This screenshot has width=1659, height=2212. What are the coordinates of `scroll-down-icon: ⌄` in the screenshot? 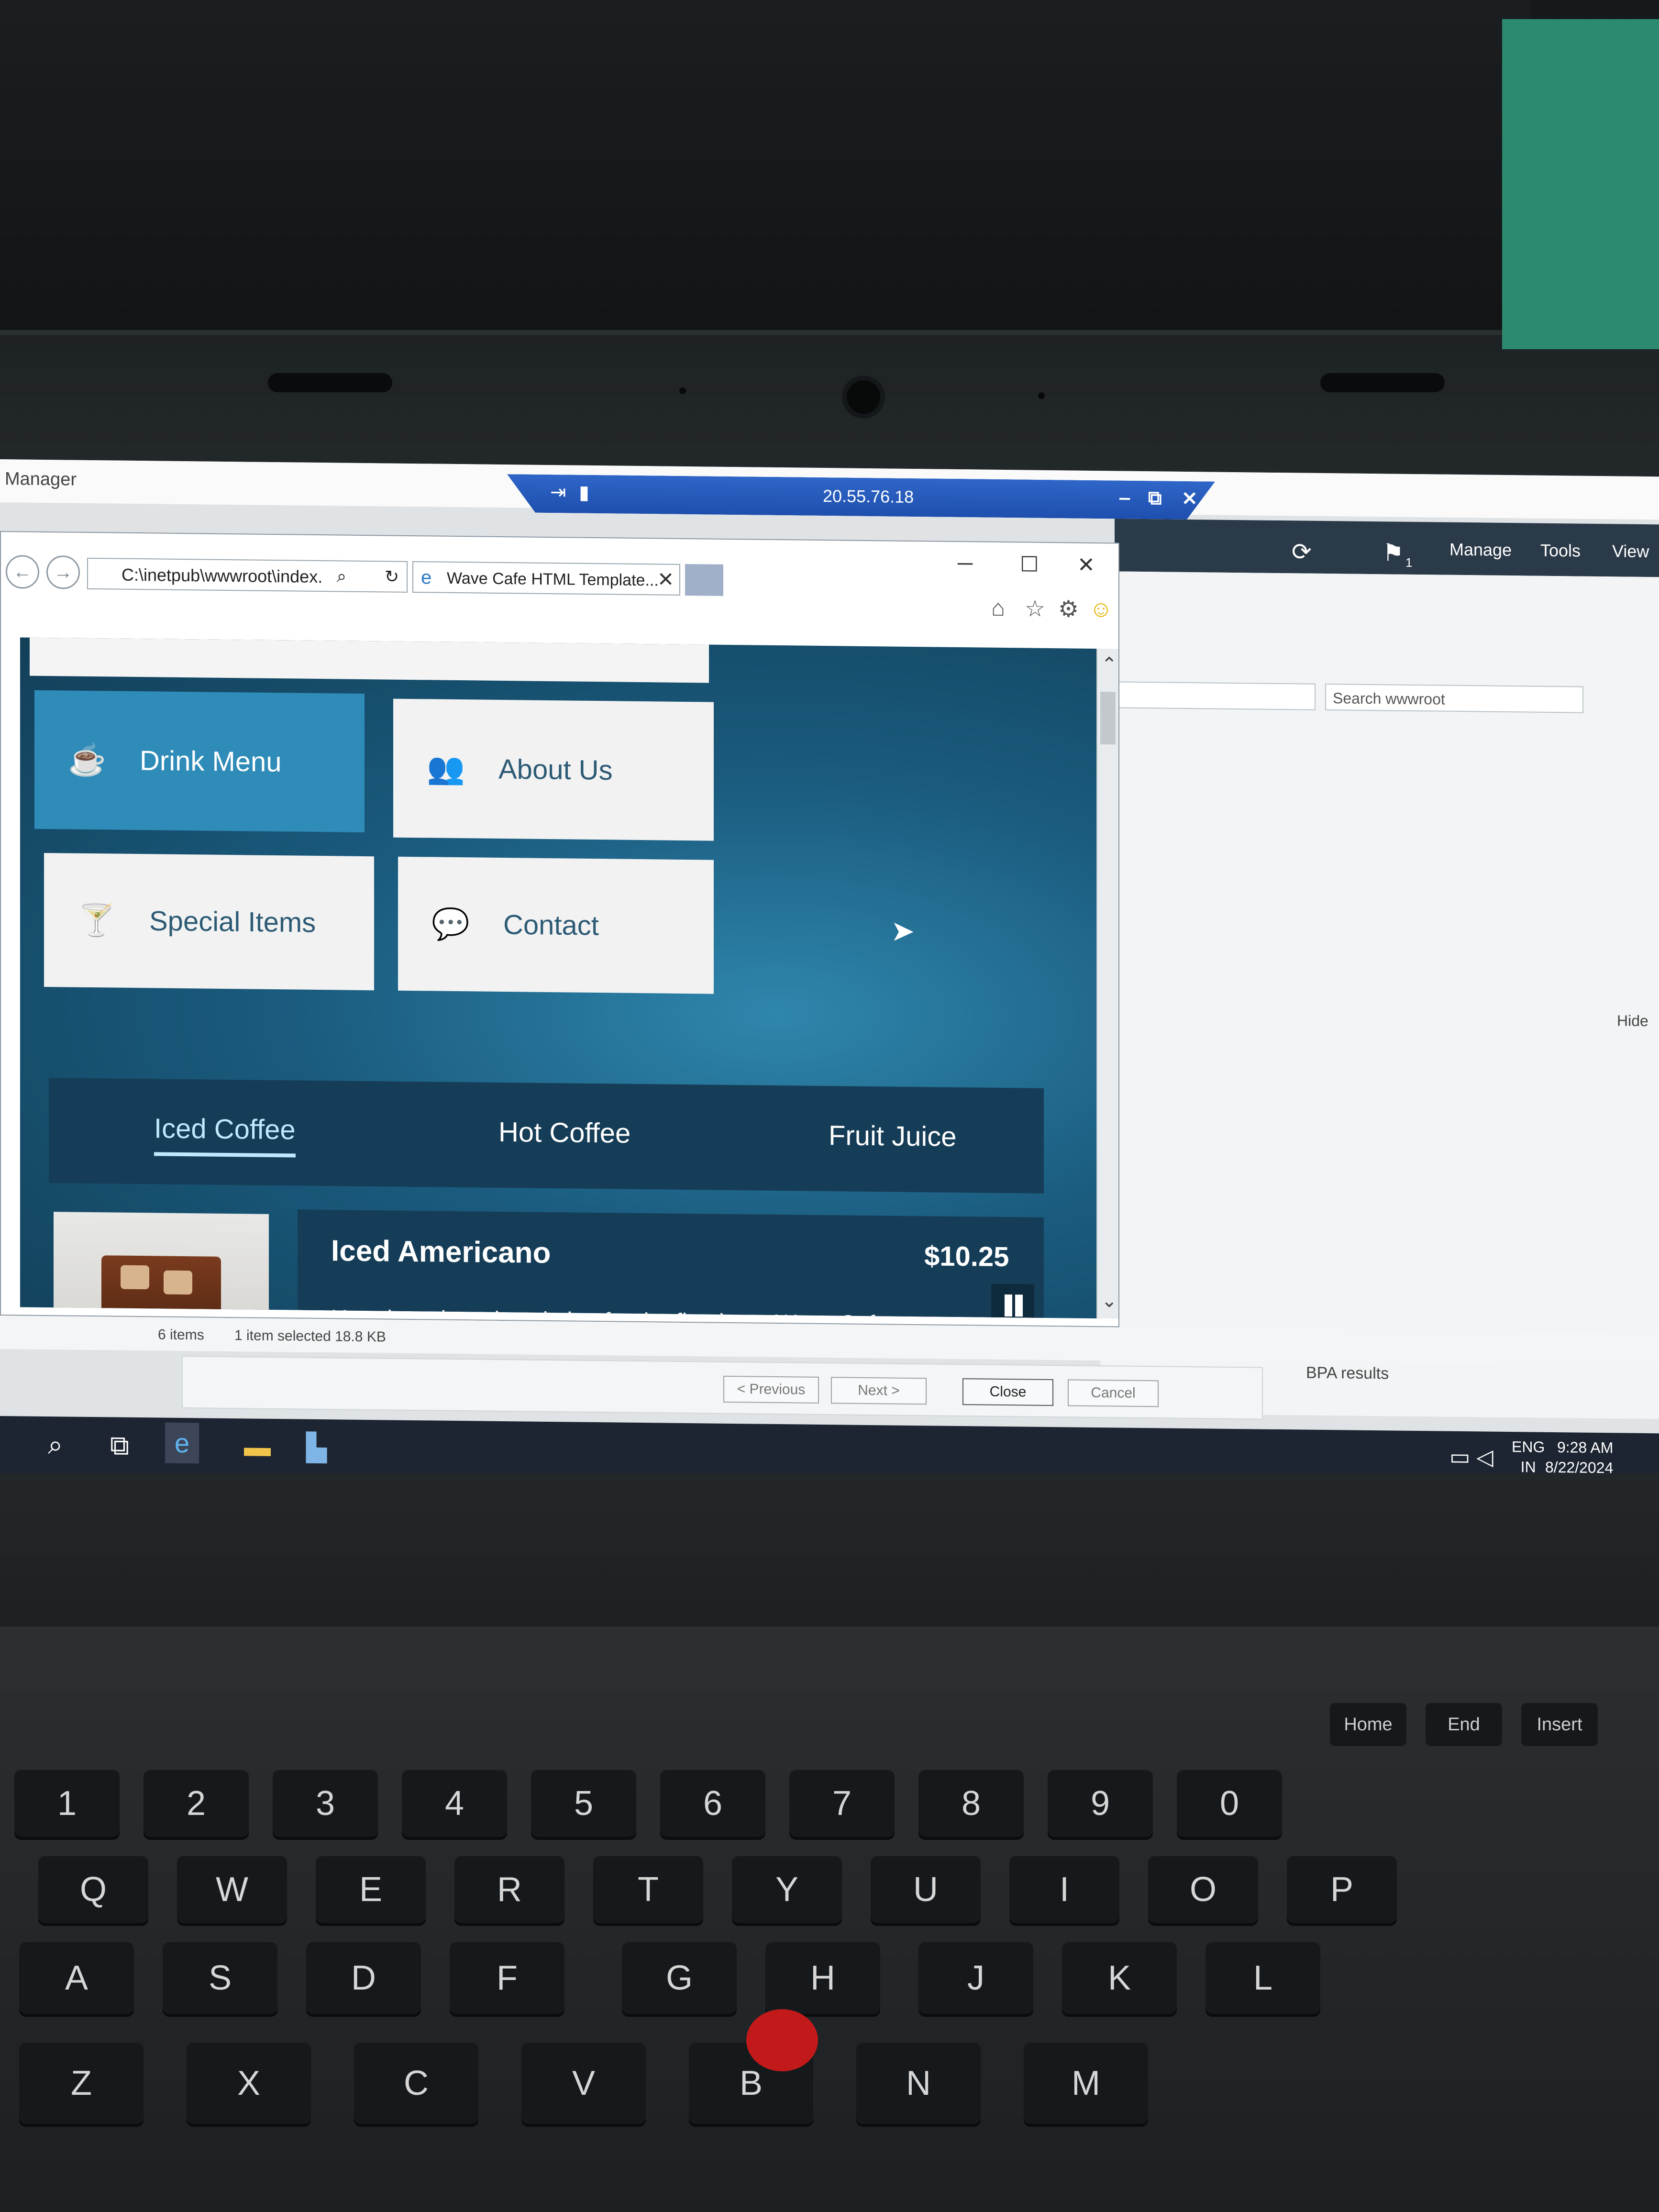 It's located at (1109, 1301).